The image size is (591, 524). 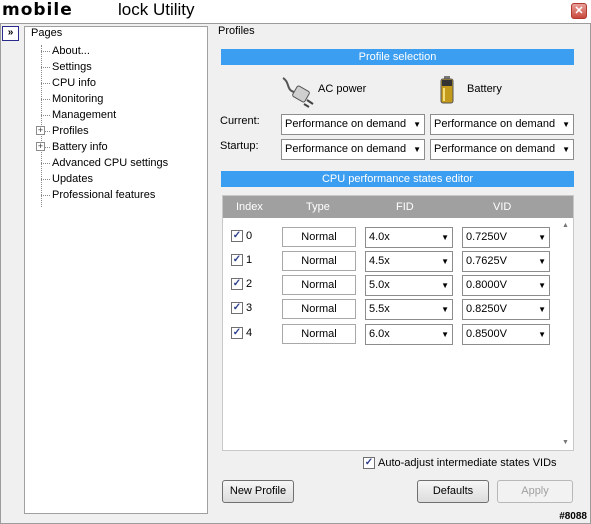 What do you see at coordinates (74, 83) in the screenshot?
I see `tree-item-label: CPU info` at bounding box center [74, 83].